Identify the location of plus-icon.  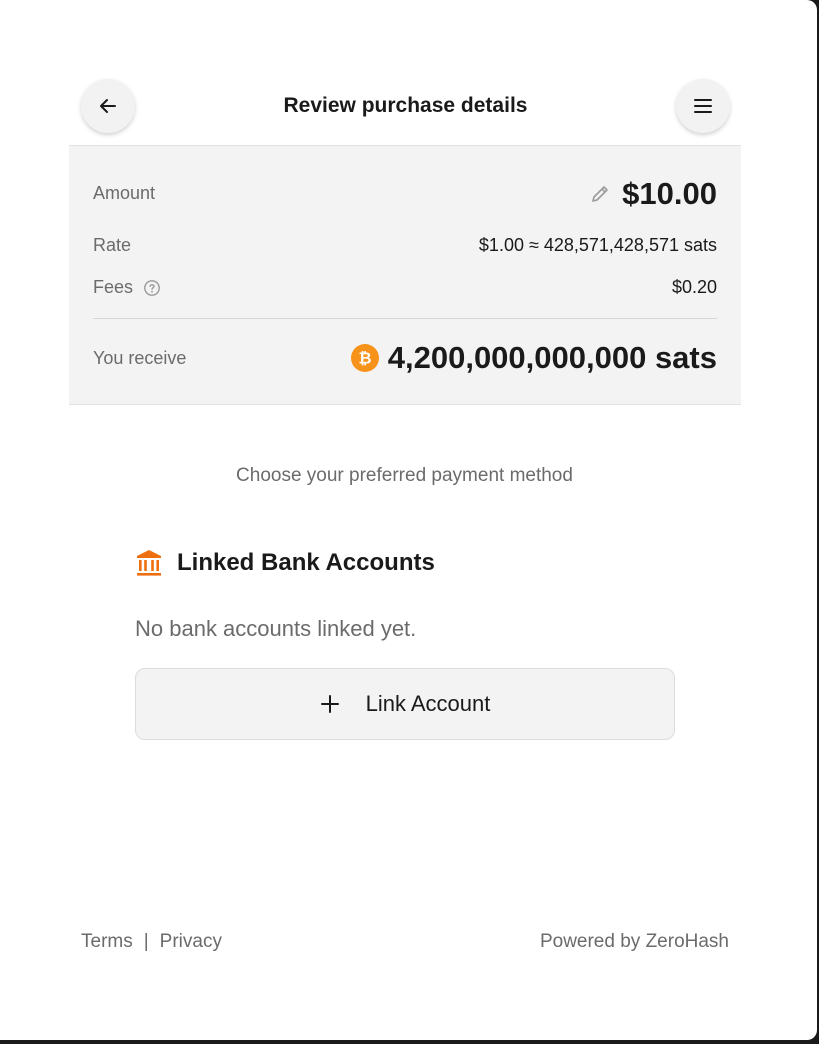
(329, 704).